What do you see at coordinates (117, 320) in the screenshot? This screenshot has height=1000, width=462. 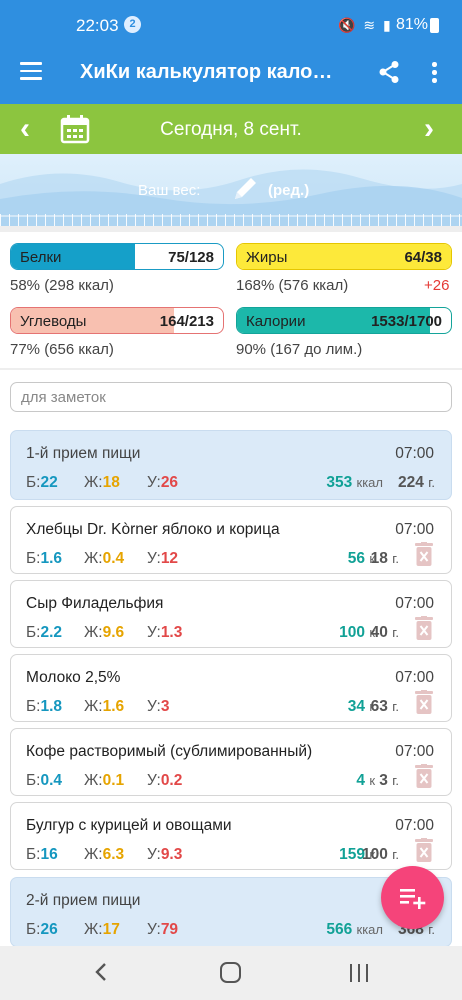 I see `carbs-progress-bar: Углеводы 164/213` at bounding box center [117, 320].